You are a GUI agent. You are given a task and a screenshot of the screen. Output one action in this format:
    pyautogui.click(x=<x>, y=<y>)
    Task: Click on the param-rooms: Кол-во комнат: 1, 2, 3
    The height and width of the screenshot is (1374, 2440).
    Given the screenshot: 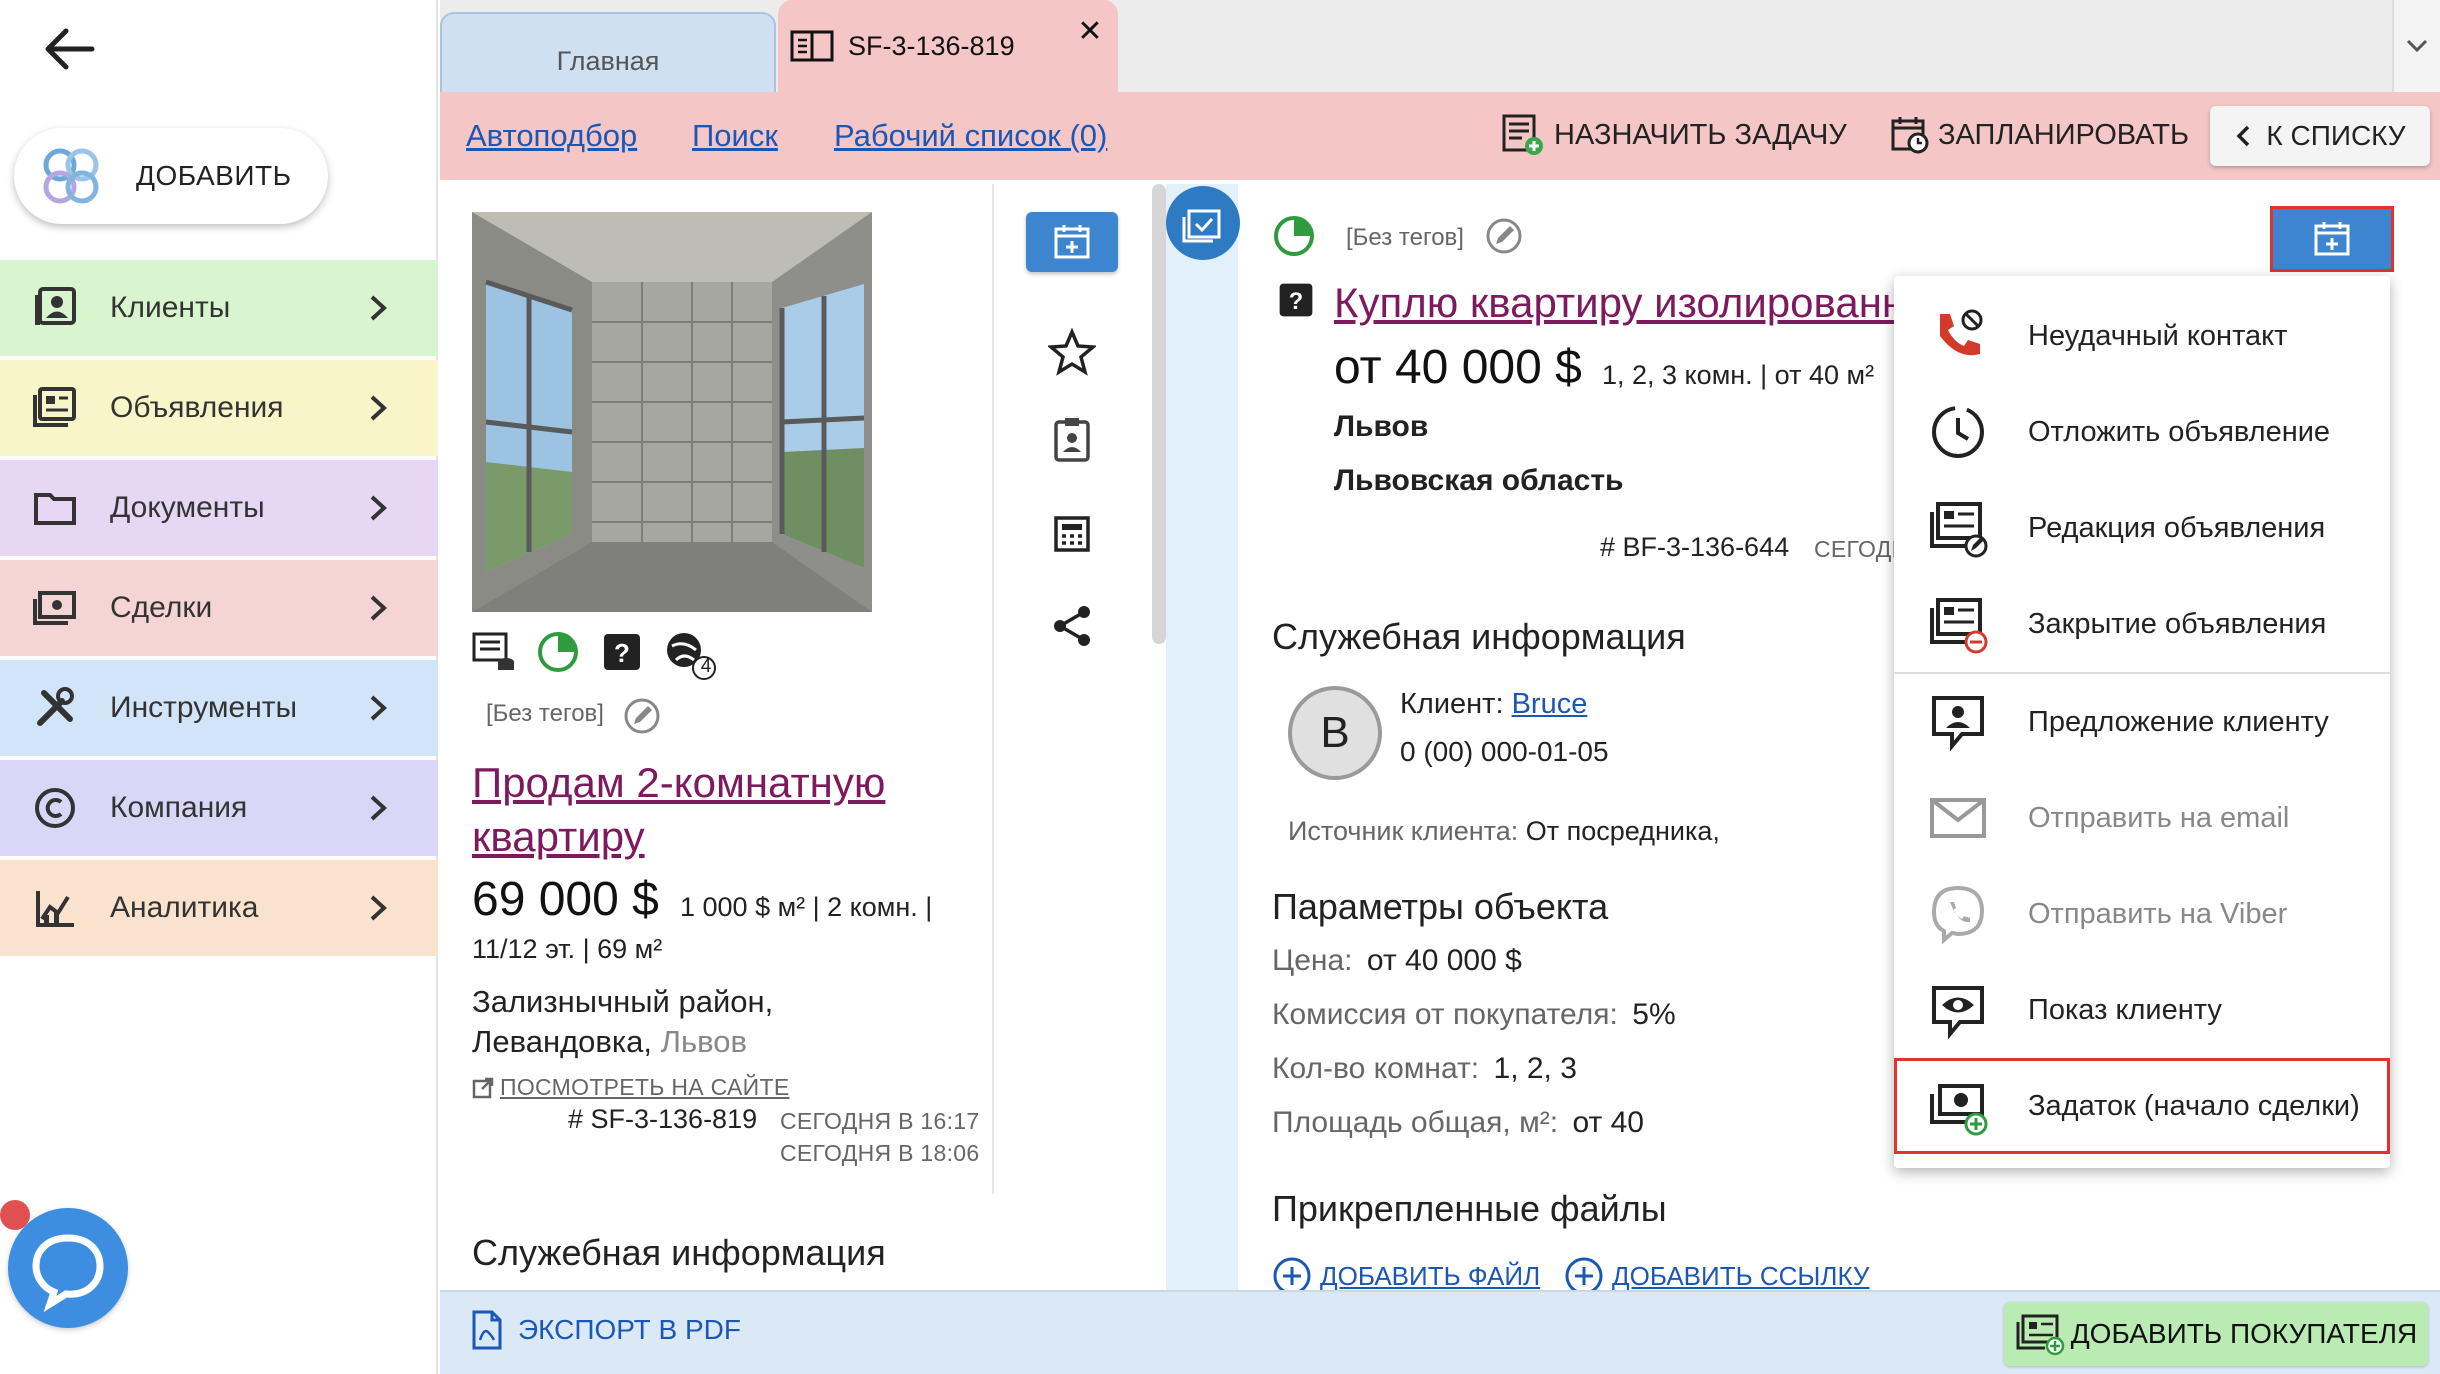 What is the action you would take?
    pyautogui.click(x=1424, y=1068)
    